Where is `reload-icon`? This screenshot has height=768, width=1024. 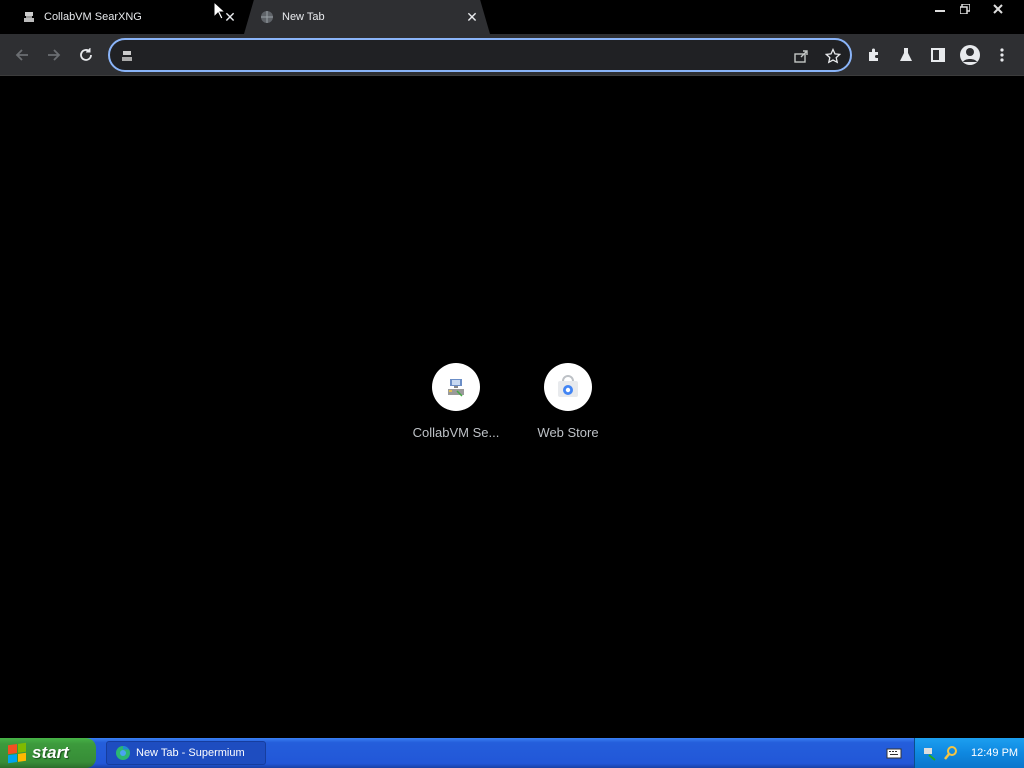
reload-icon is located at coordinates (86, 55).